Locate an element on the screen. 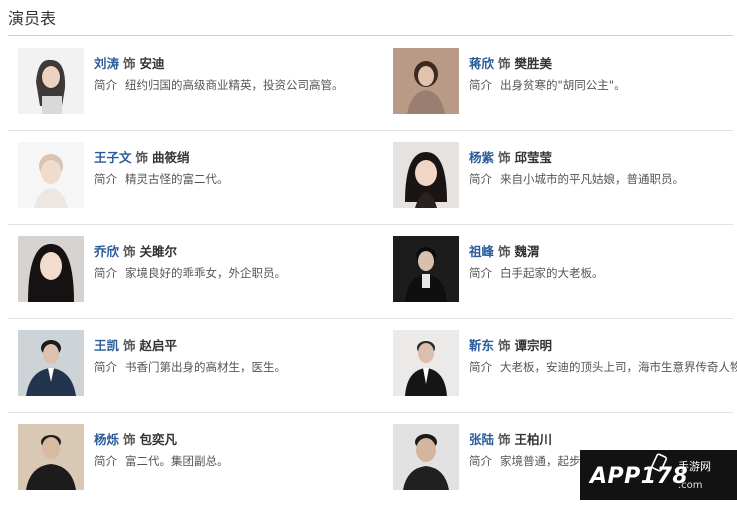 This screenshot has width=737, height=506. role-name: 魏渭 is located at coordinates (527, 251).